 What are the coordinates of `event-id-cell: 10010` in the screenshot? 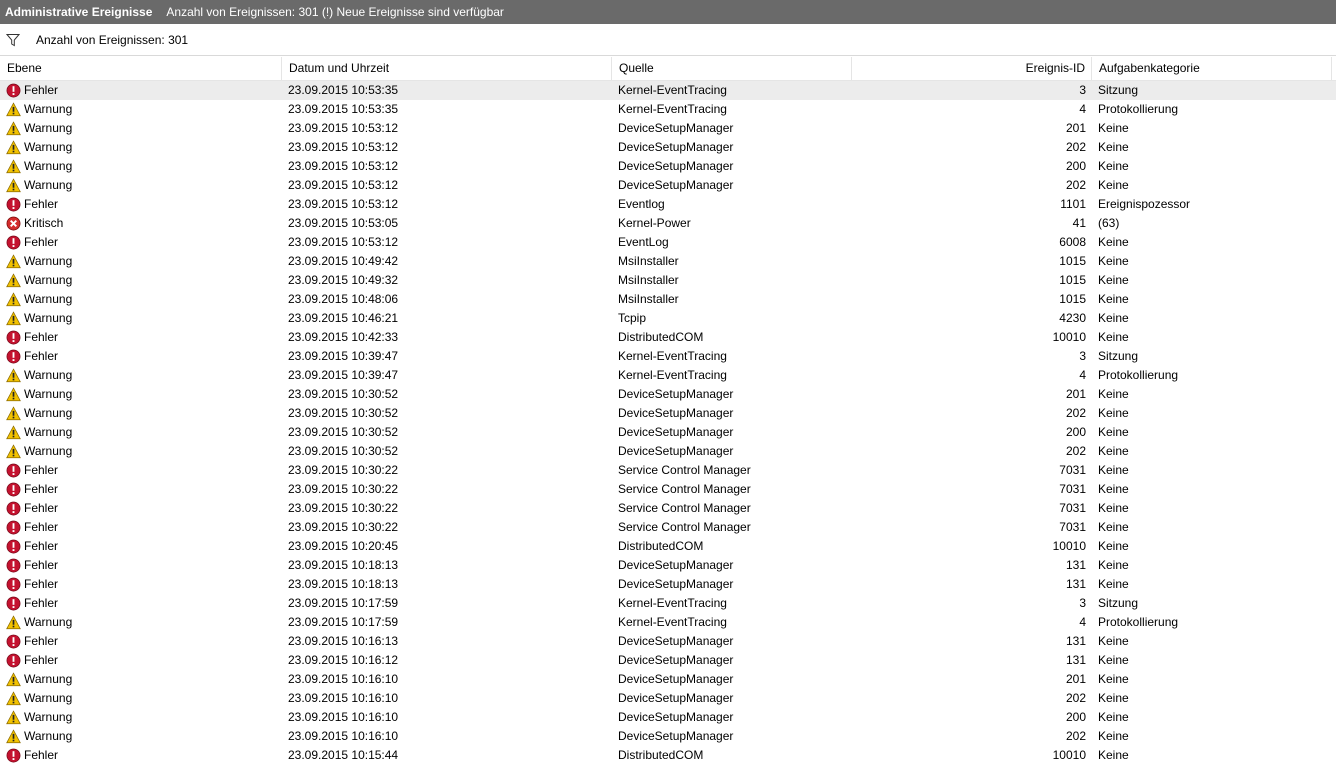 It's located at (1069, 337).